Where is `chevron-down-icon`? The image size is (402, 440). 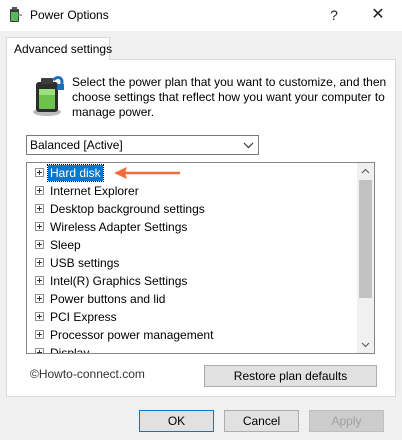
chevron-down-icon is located at coordinates (248, 145).